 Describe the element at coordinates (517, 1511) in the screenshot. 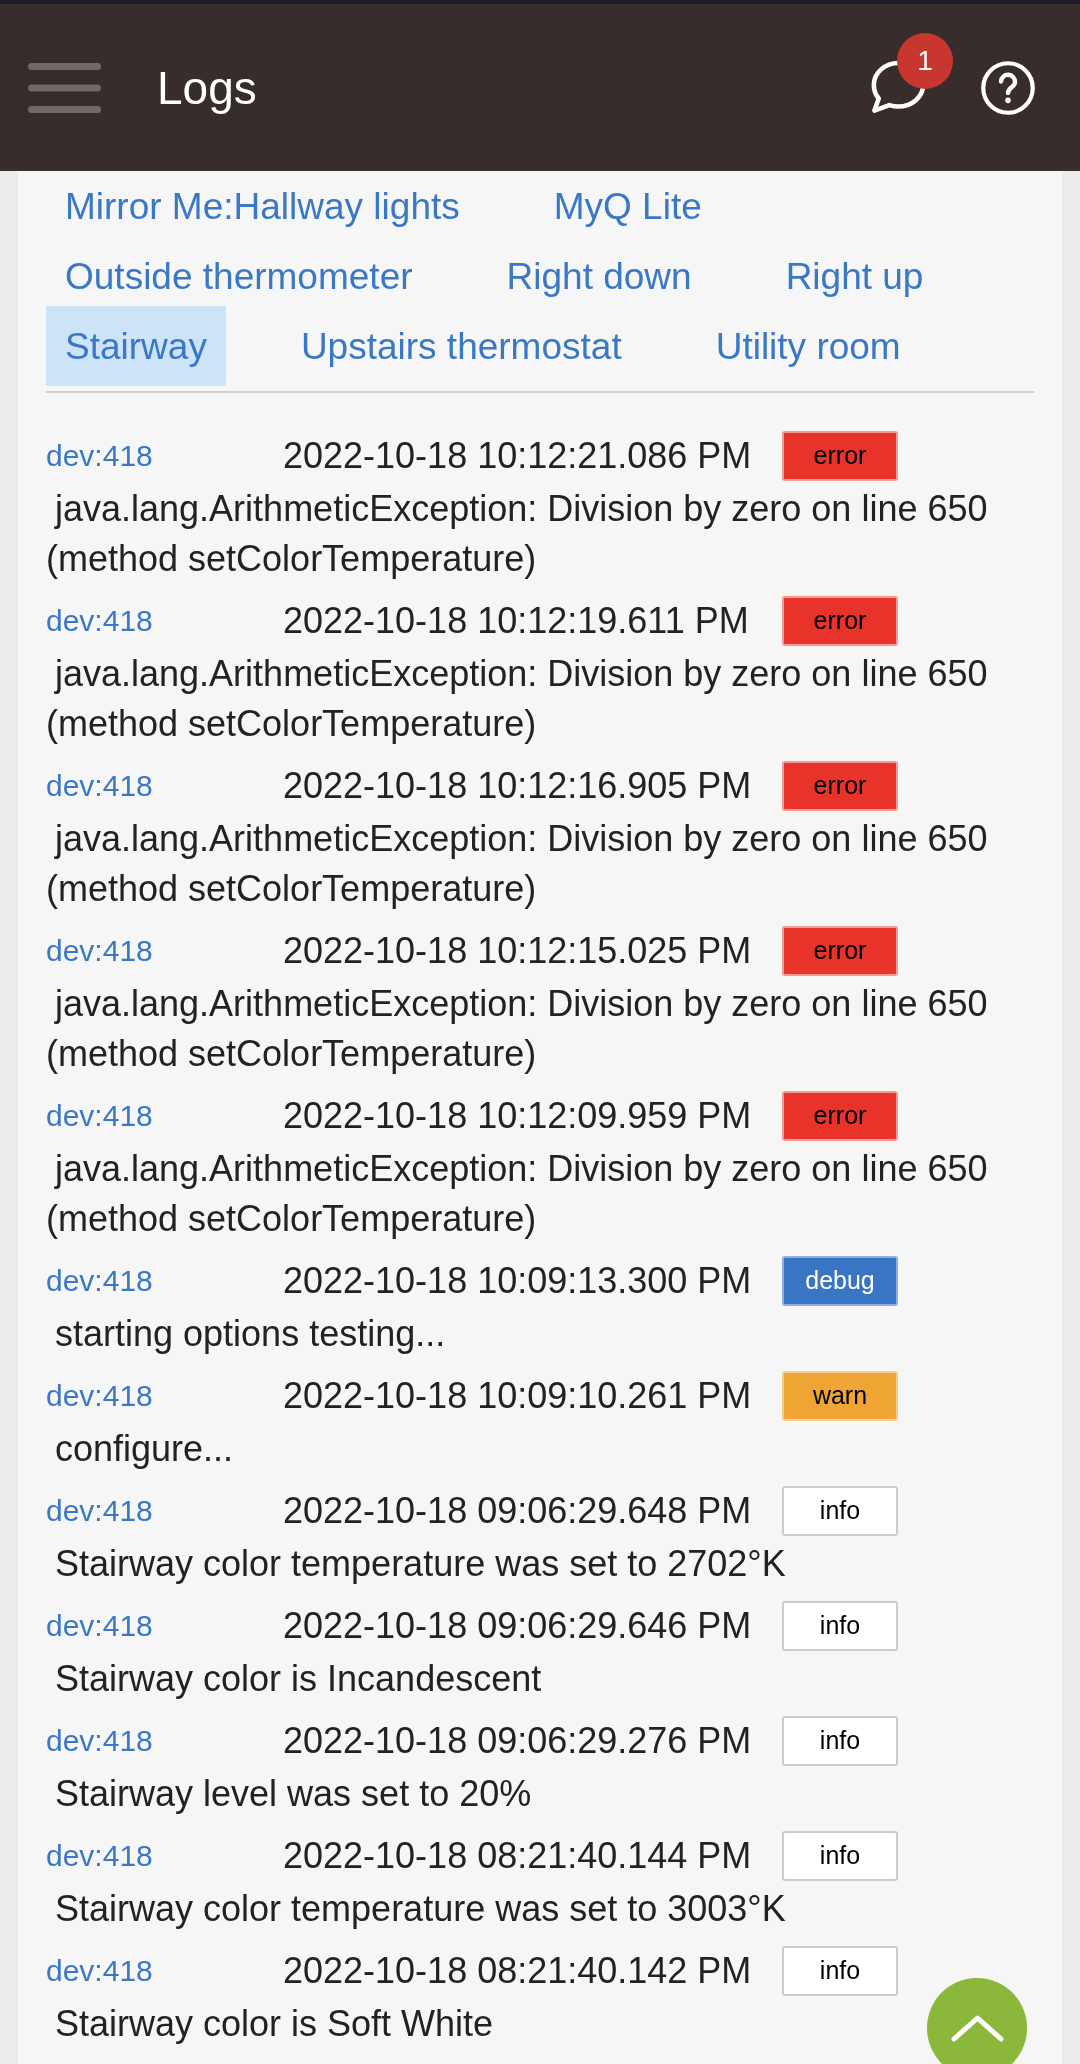

I see `log-timestamp: 2022-10-18 09:06:29.648 PM` at that location.